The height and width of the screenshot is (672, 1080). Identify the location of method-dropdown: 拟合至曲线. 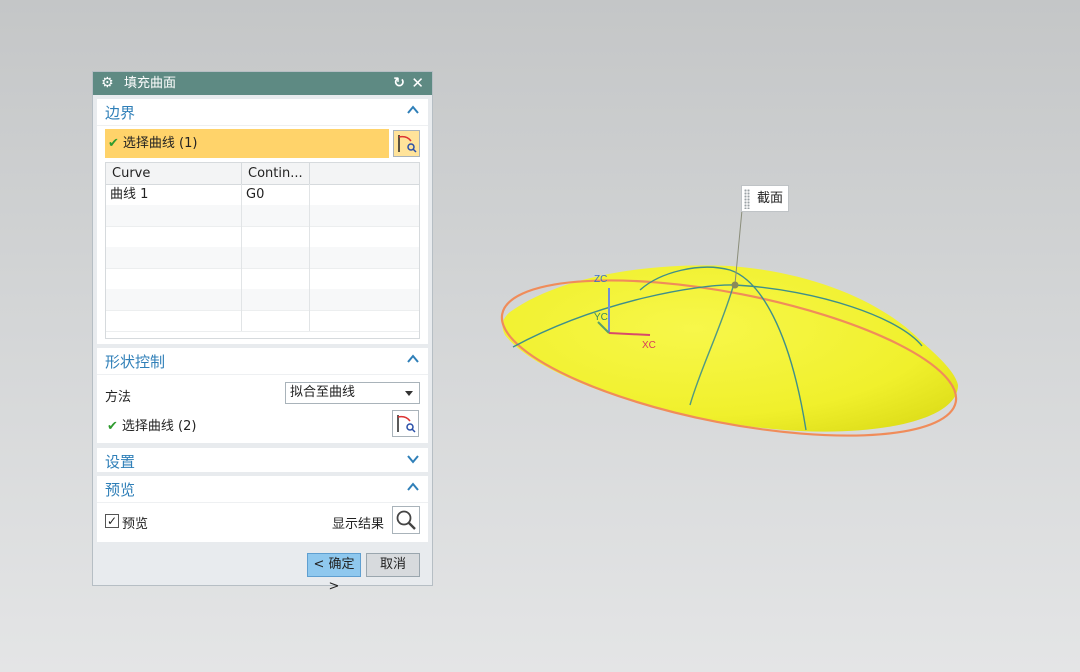
(352, 393).